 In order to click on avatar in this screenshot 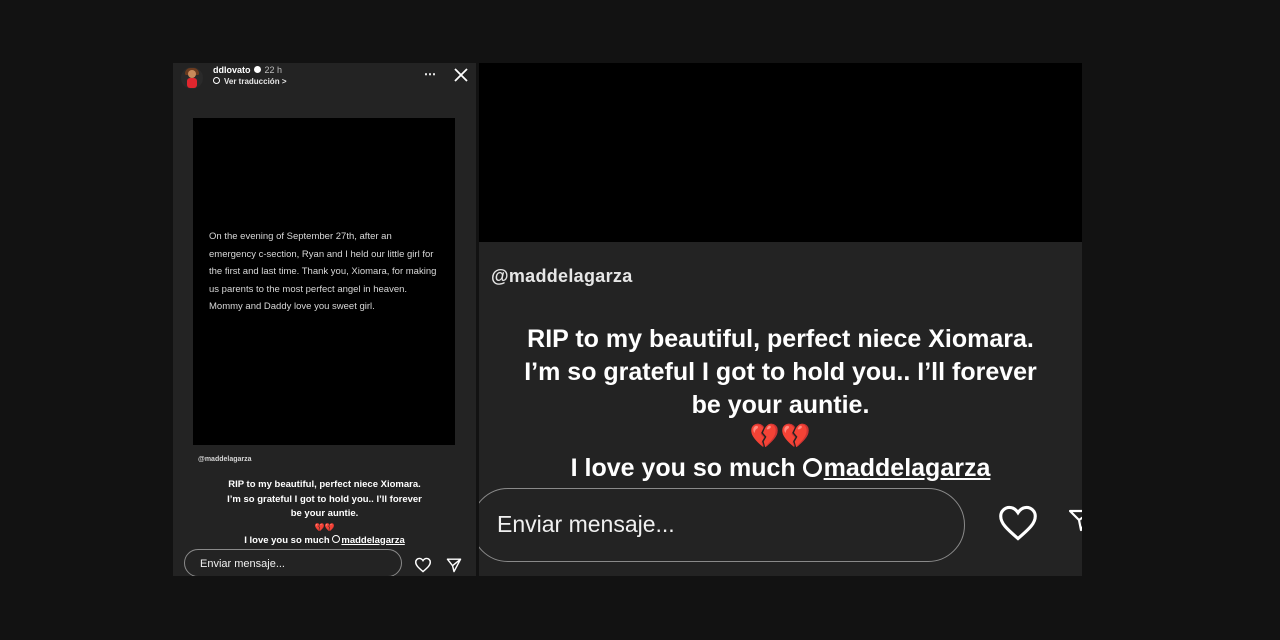, I will do `click(192, 78)`.